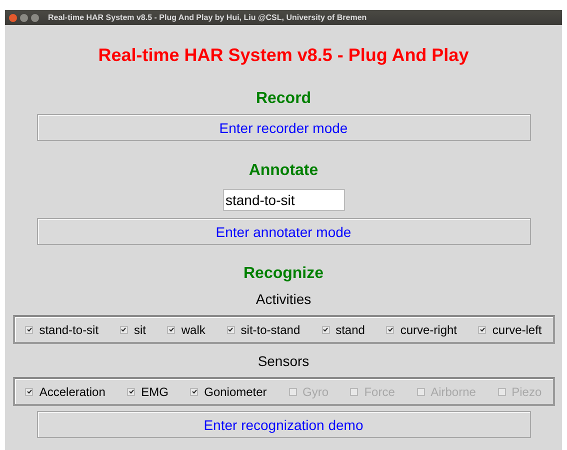  What do you see at coordinates (13, 18) in the screenshot?
I see `close-icon` at bounding box center [13, 18].